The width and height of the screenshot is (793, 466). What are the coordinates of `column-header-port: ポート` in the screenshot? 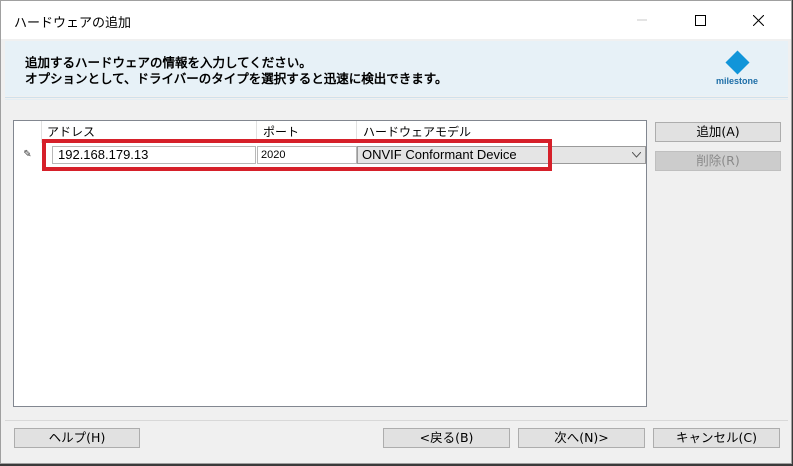 It's located at (307, 132).